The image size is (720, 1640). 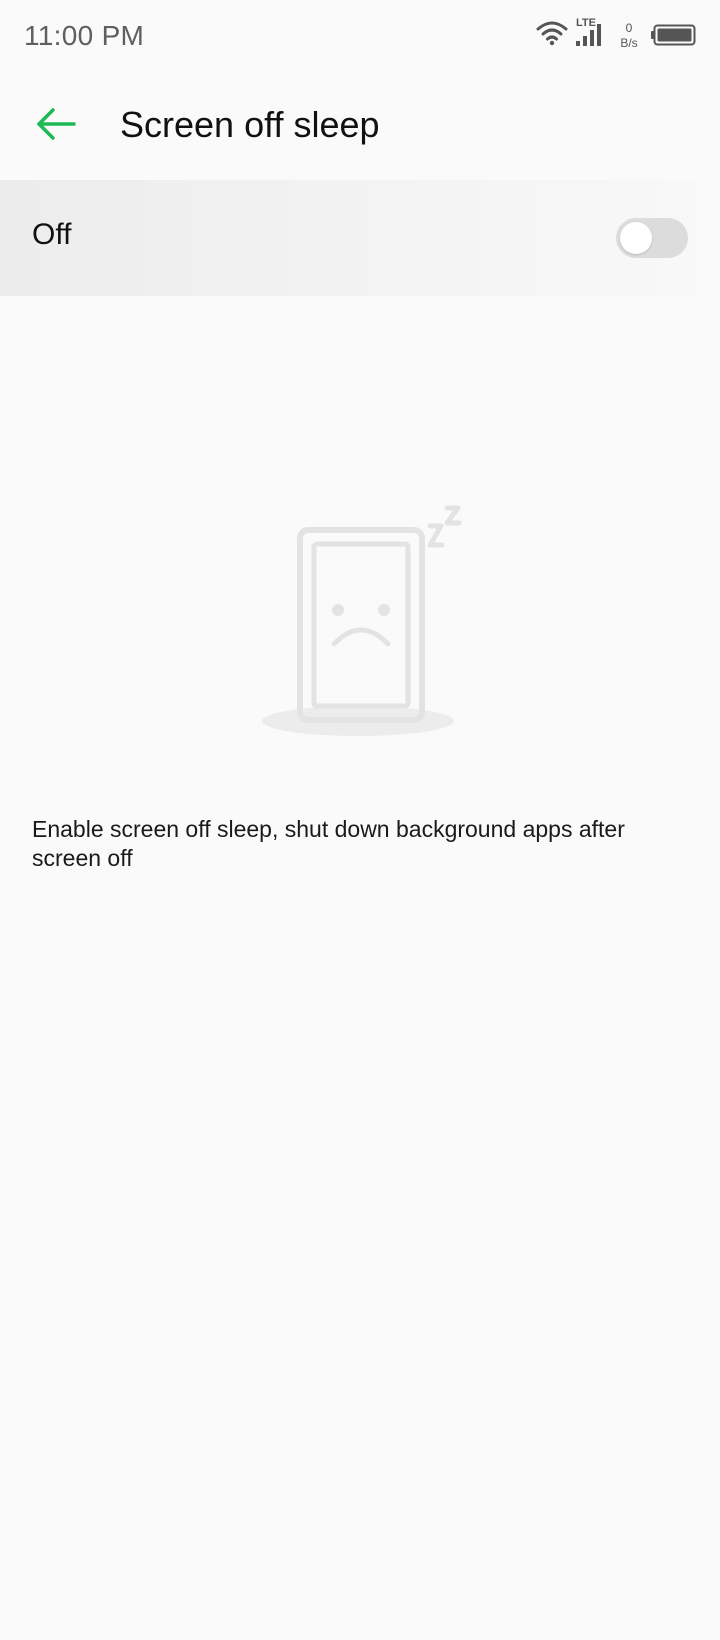 I want to click on signal-icon, so click(x=588, y=35).